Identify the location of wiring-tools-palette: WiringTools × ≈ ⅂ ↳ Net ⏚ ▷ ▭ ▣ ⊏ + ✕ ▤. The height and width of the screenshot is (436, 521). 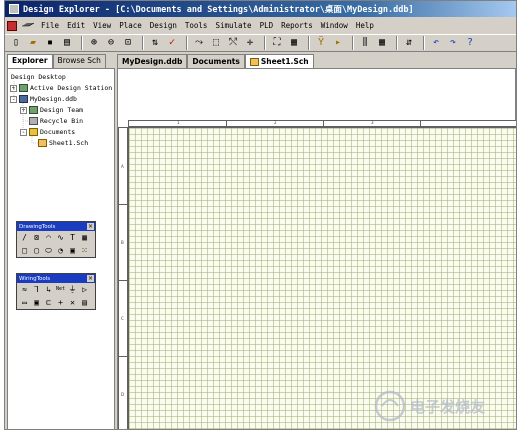
(56, 291).